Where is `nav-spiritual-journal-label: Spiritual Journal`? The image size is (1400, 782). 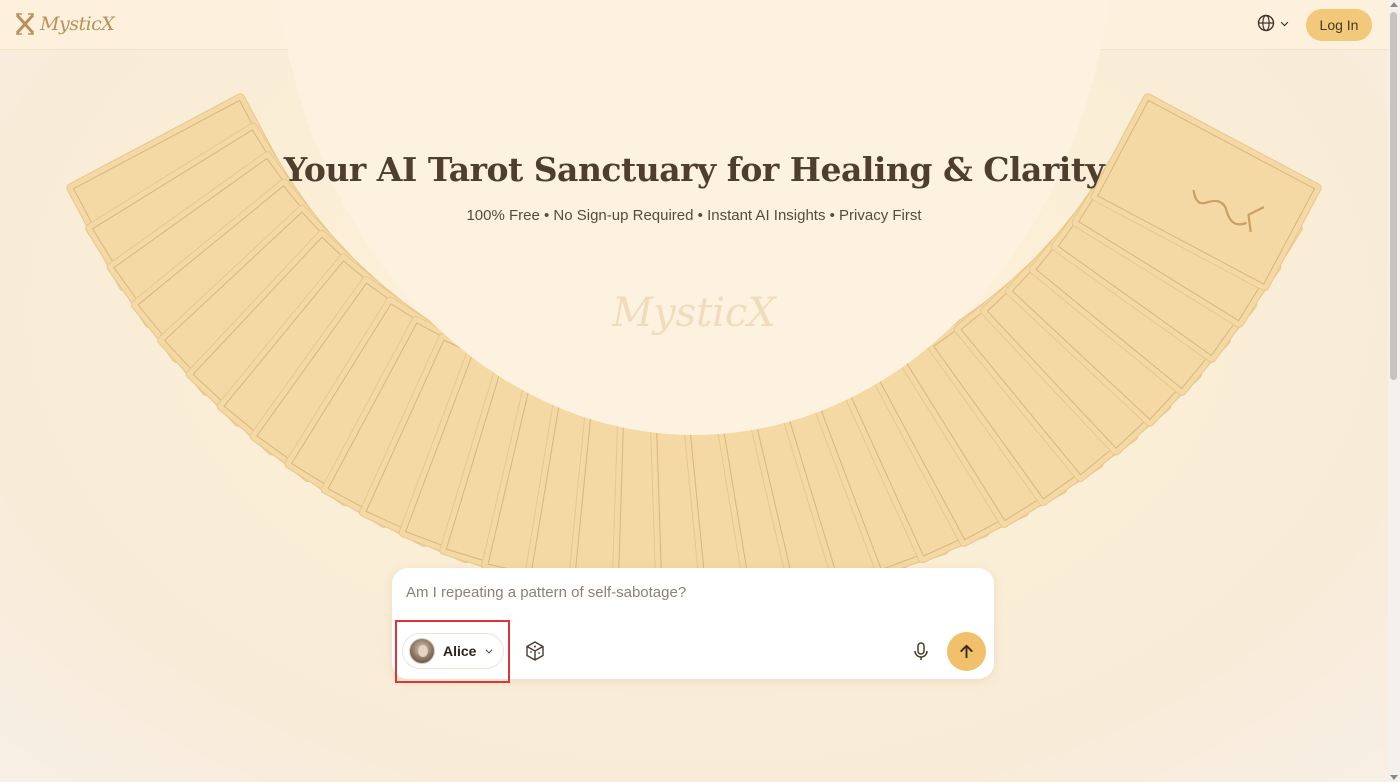
nav-spiritual-journal-label: Spiritual Journal is located at coordinates (705, 25).